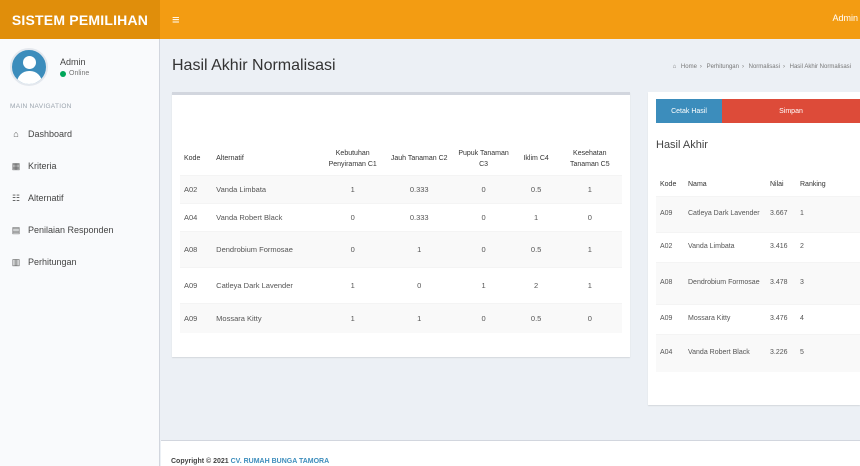 The width and height of the screenshot is (860, 466). Describe the element at coordinates (689, 67) in the screenshot. I see `breadcrumb-home: Home` at that location.